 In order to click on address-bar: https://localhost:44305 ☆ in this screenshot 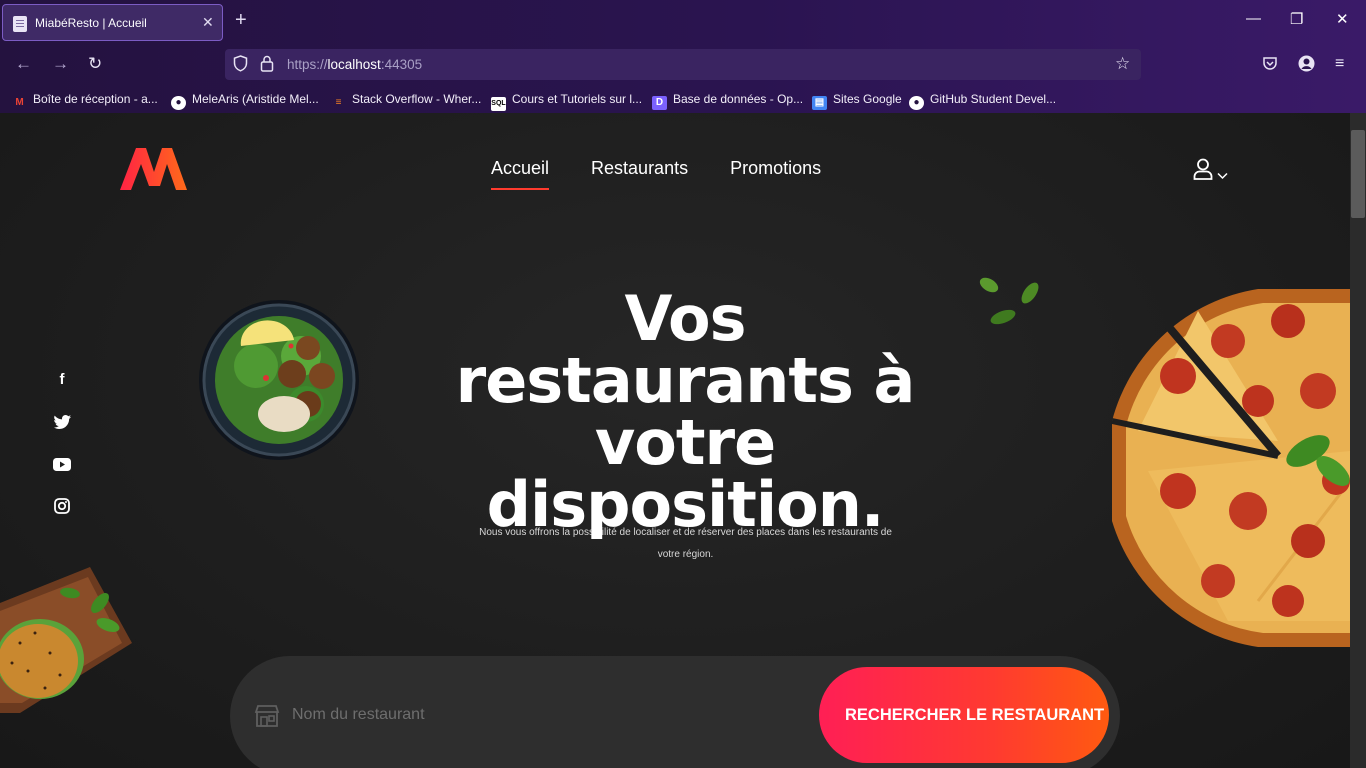, I will do `click(683, 64)`.